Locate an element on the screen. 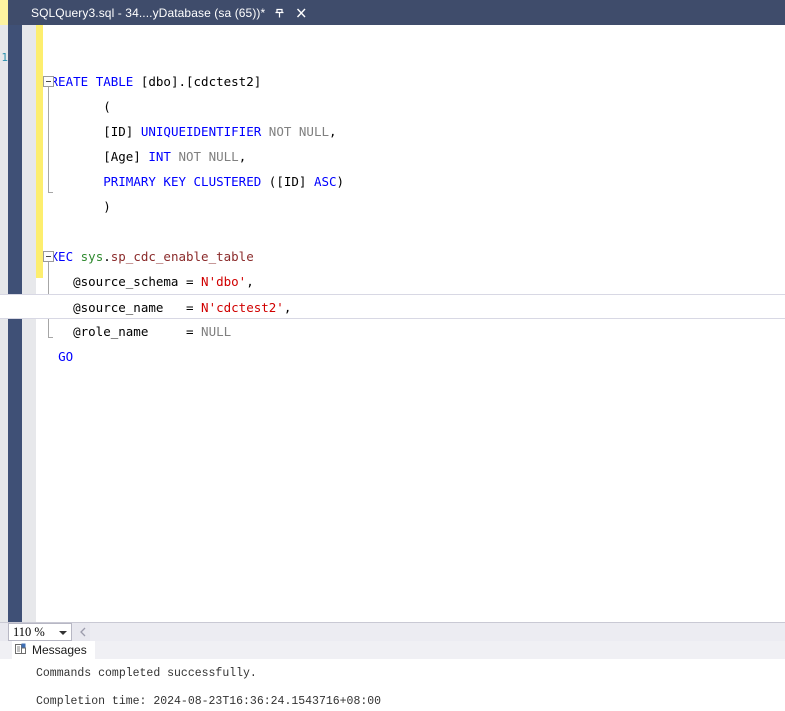 The image size is (785, 711). code-token: INT is located at coordinates (159, 156).